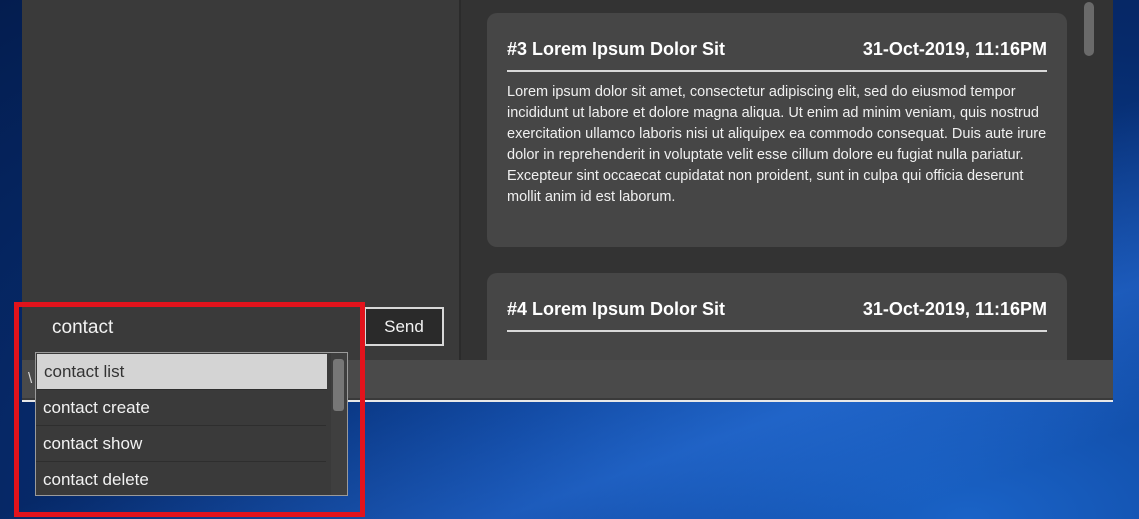  Describe the element at coordinates (1089, 29) in the screenshot. I see `message-scrollbar-thumb` at that location.